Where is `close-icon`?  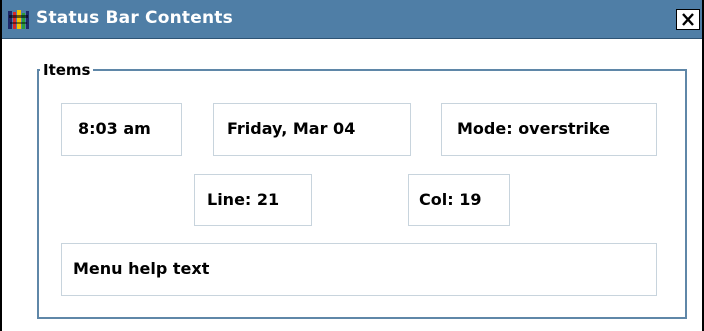 close-icon is located at coordinates (688, 19).